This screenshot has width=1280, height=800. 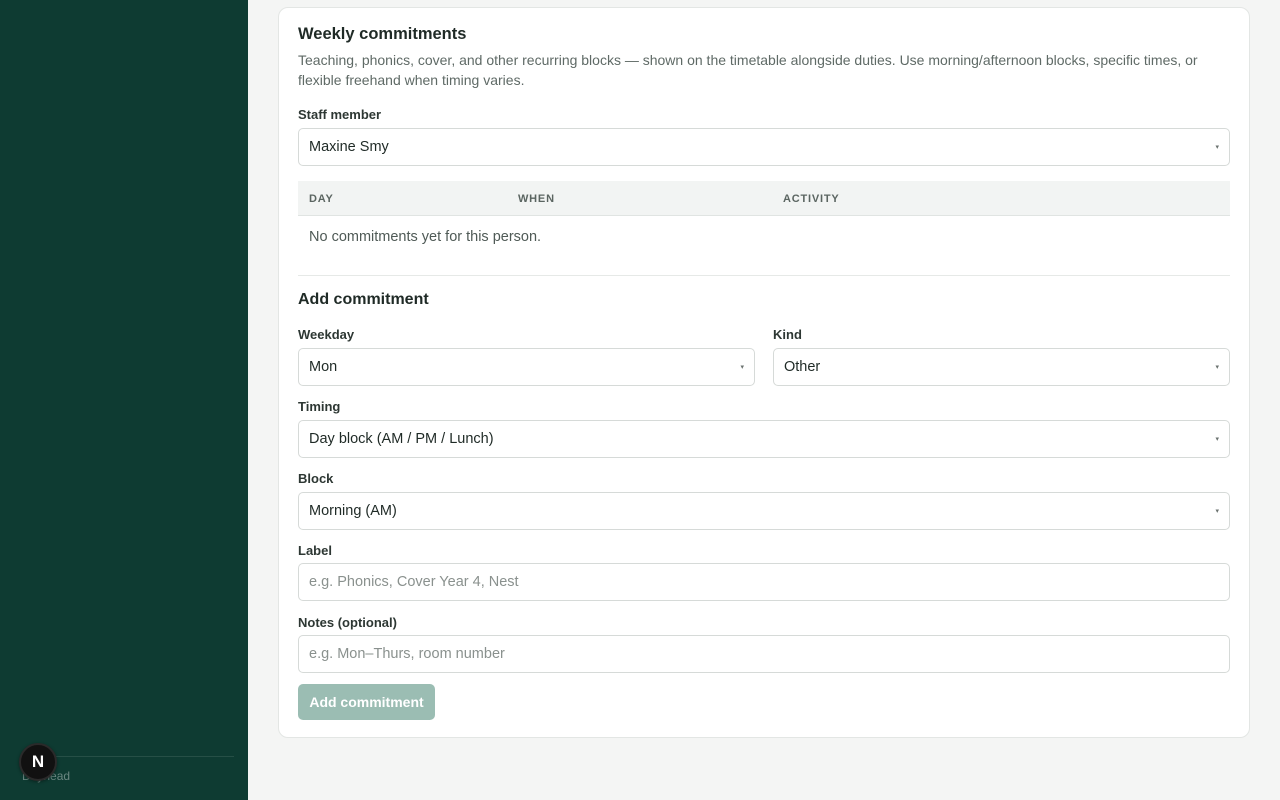 What do you see at coordinates (764, 147) in the screenshot?
I see `staff-member-select: Maxine Smy ▾` at bounding box center [764, 147].